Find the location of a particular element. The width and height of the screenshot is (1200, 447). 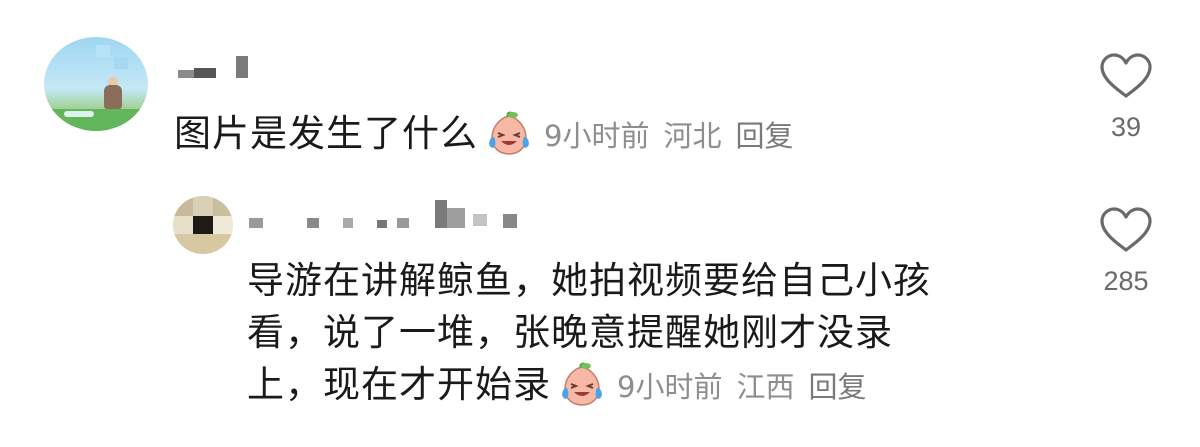

like-count: 285 is located at coordinates (1126, 281).